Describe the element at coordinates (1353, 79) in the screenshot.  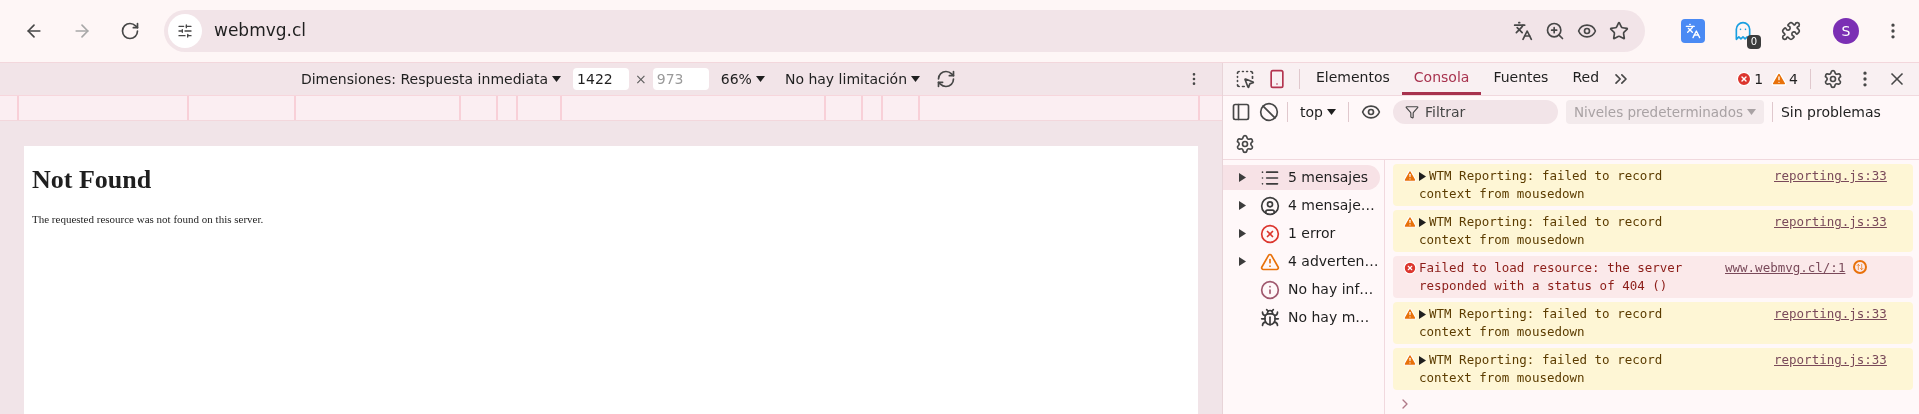
I see `devtools-tab: Elementos` at that location.